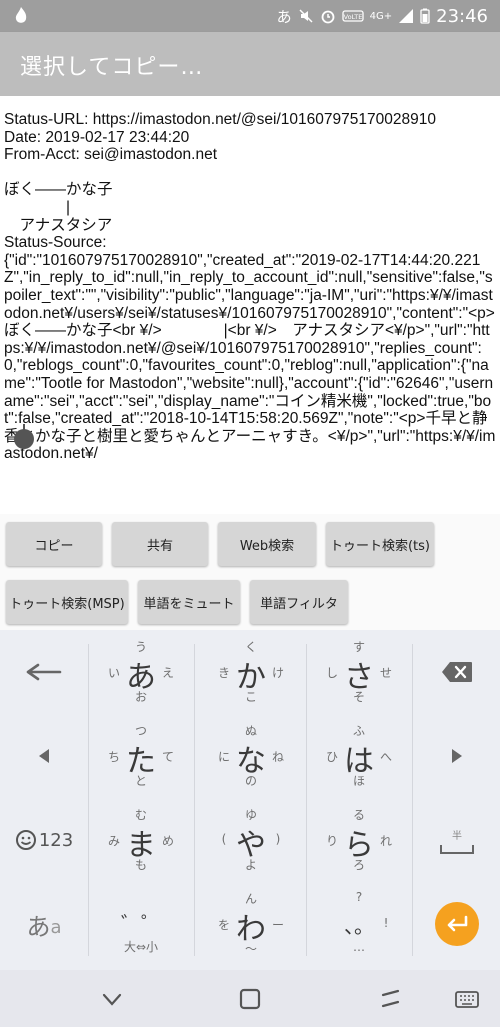 The image size is (500, 1027). Describe the element at coordinates (462, 16) in the screenshot. I see `clock: 23:46` at that location.